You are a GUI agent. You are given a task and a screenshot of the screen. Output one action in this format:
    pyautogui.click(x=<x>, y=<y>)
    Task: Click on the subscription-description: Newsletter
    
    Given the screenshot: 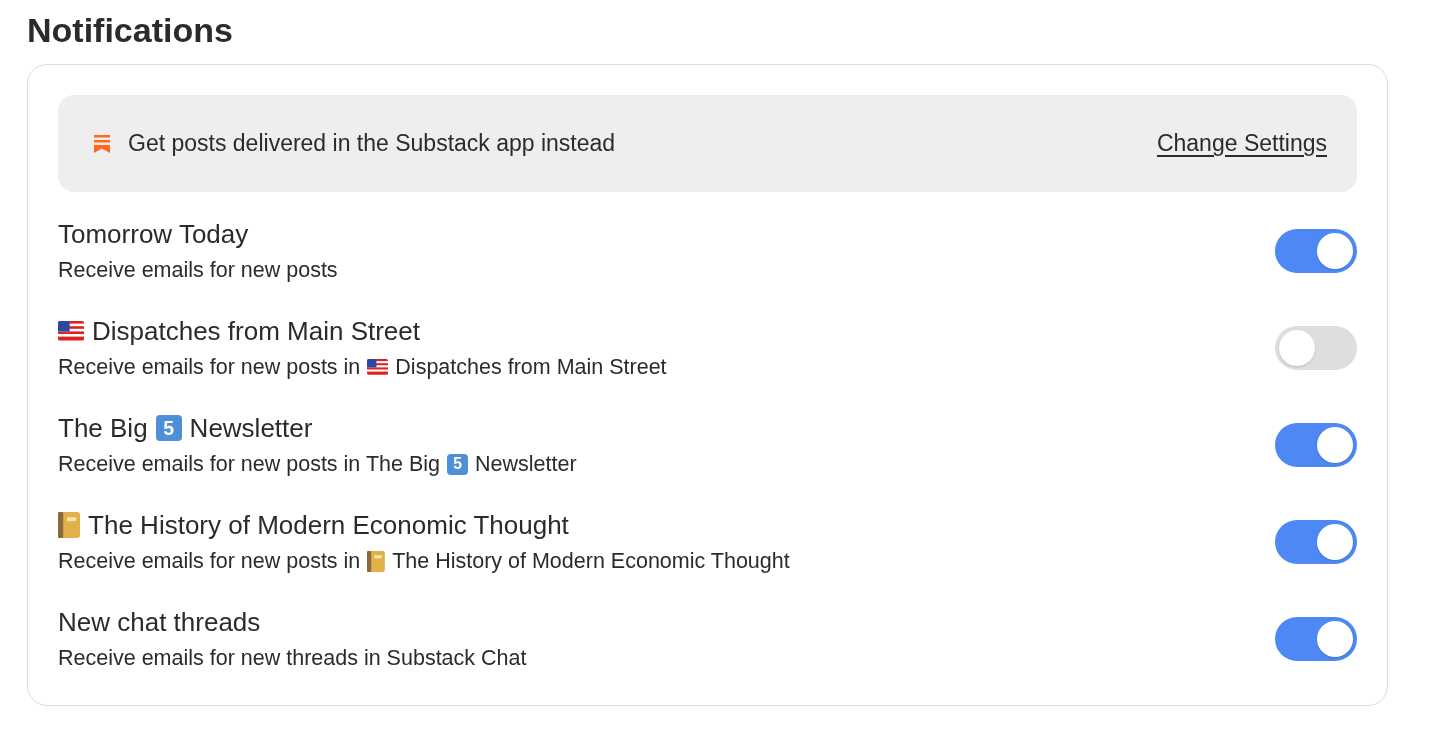 What is the action you would take?
    pyautogui.click(x=526, y=464)
    